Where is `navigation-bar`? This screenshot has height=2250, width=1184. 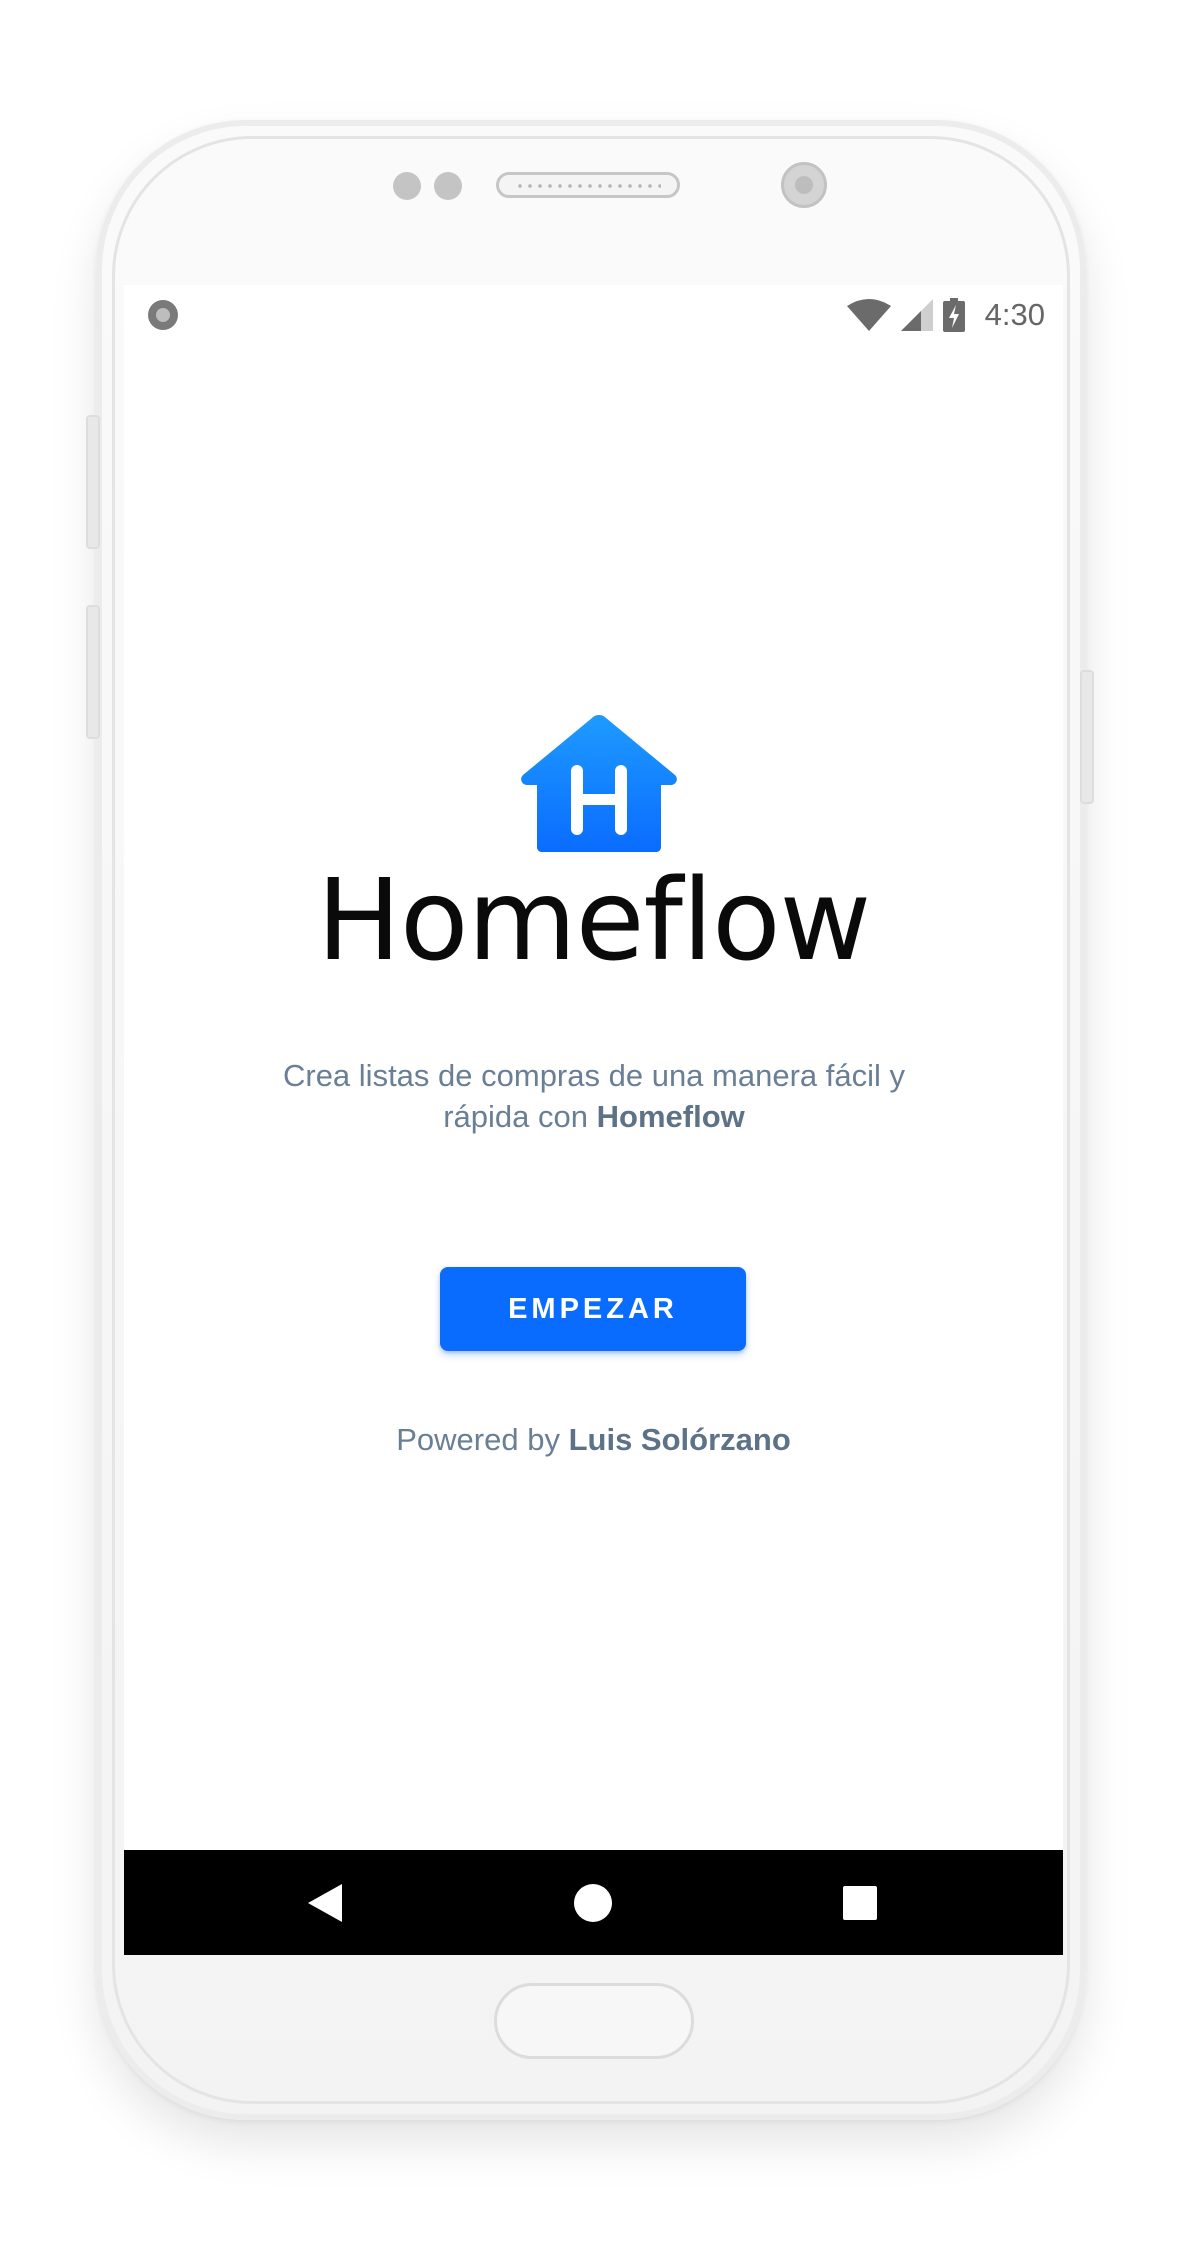 navigation-bar is located at coordinates (593, 1902).